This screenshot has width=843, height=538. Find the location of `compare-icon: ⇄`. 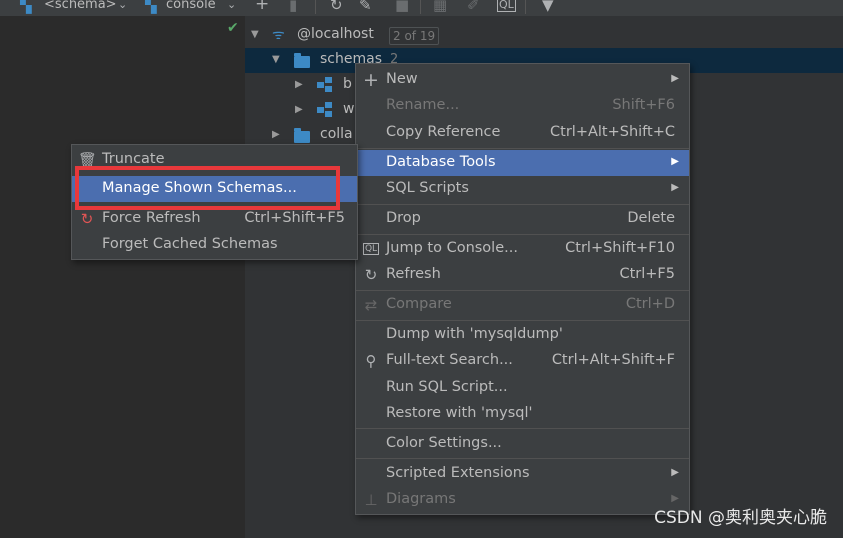

compare-icon: ⇄ is located at coordinates (371, 305).